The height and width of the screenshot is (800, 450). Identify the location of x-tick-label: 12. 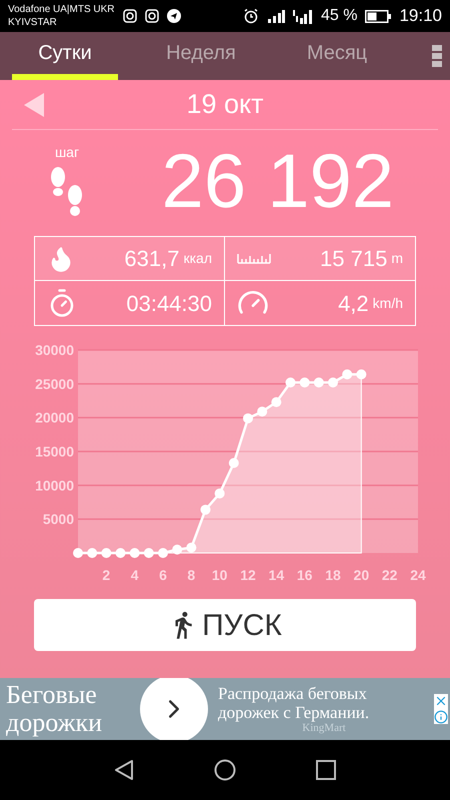
(248, 575).